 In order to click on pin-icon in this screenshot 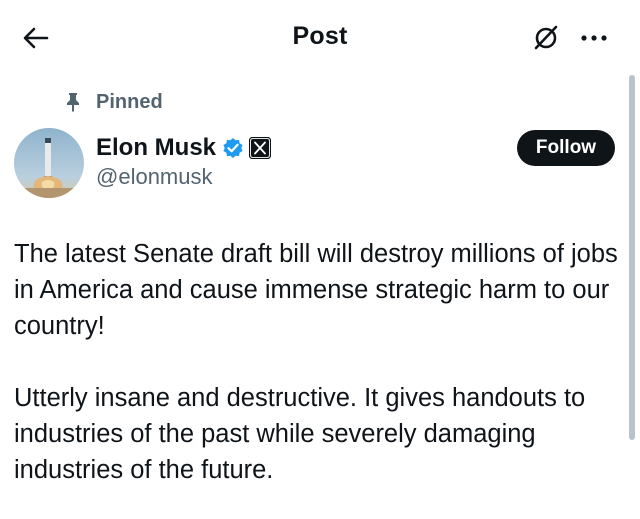, I will do `click(74, 102)`.